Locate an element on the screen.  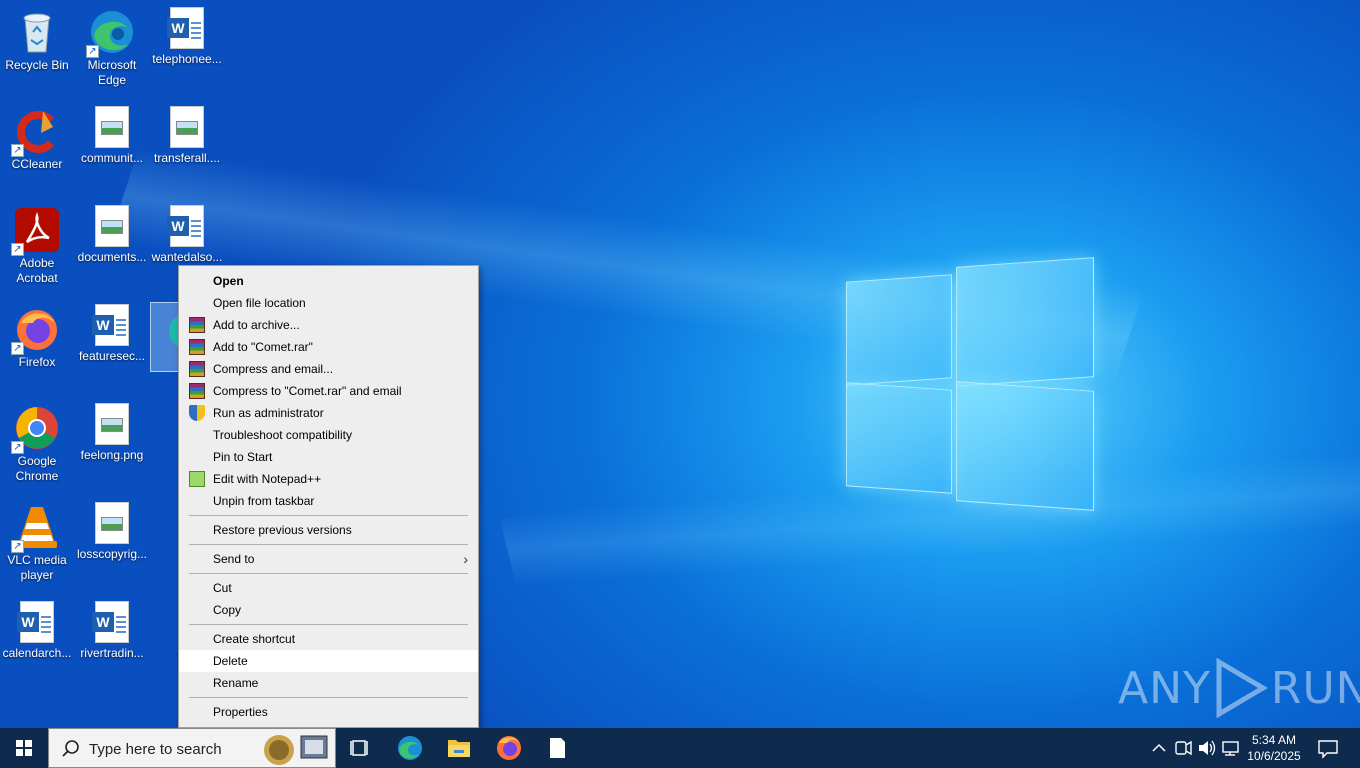
taskbar-clock: 5:34 AM 10/6/2025 is located at coordinates (1274, 748).